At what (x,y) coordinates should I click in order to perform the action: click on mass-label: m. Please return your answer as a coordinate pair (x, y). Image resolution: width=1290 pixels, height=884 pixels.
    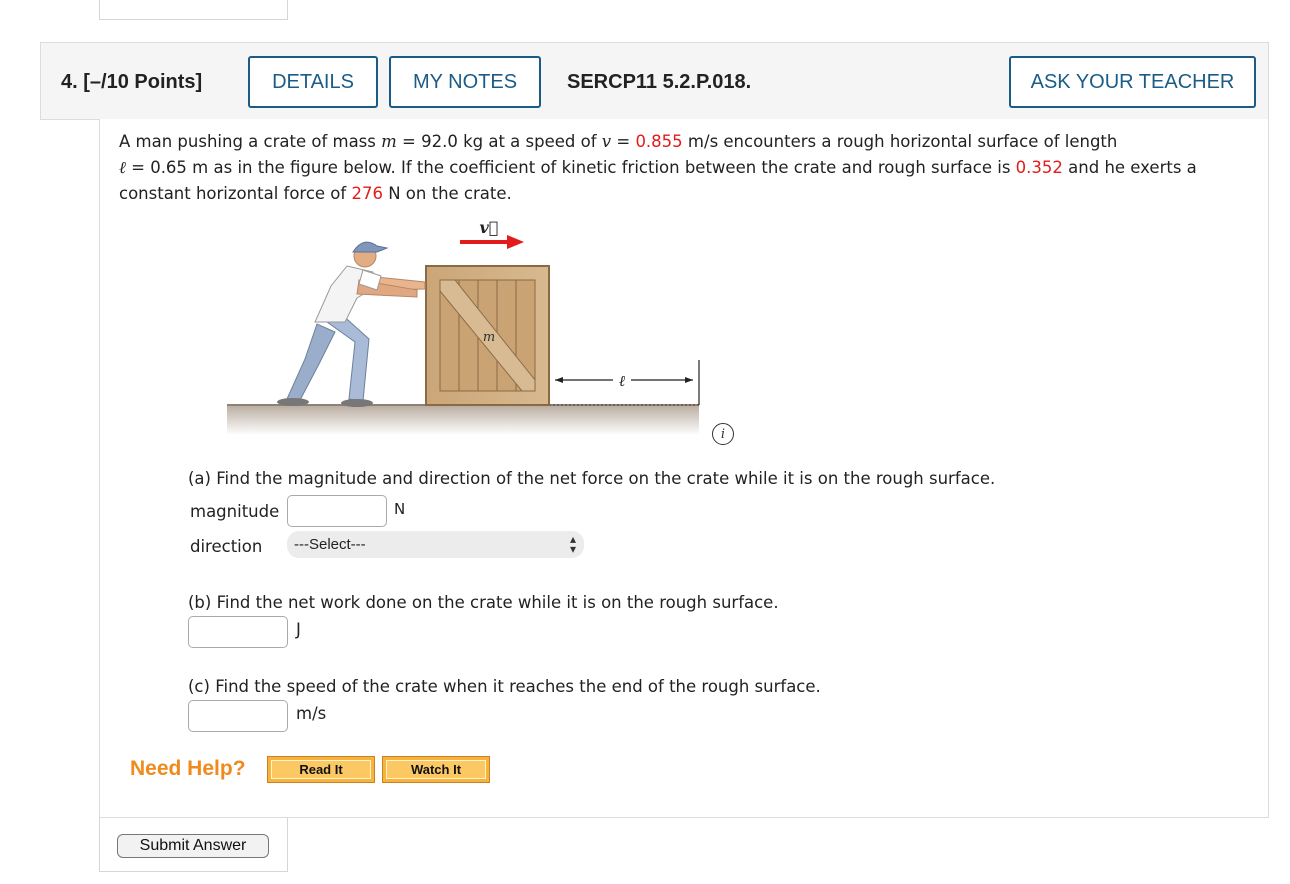
    Looking at the image, I should click on (489, 337).